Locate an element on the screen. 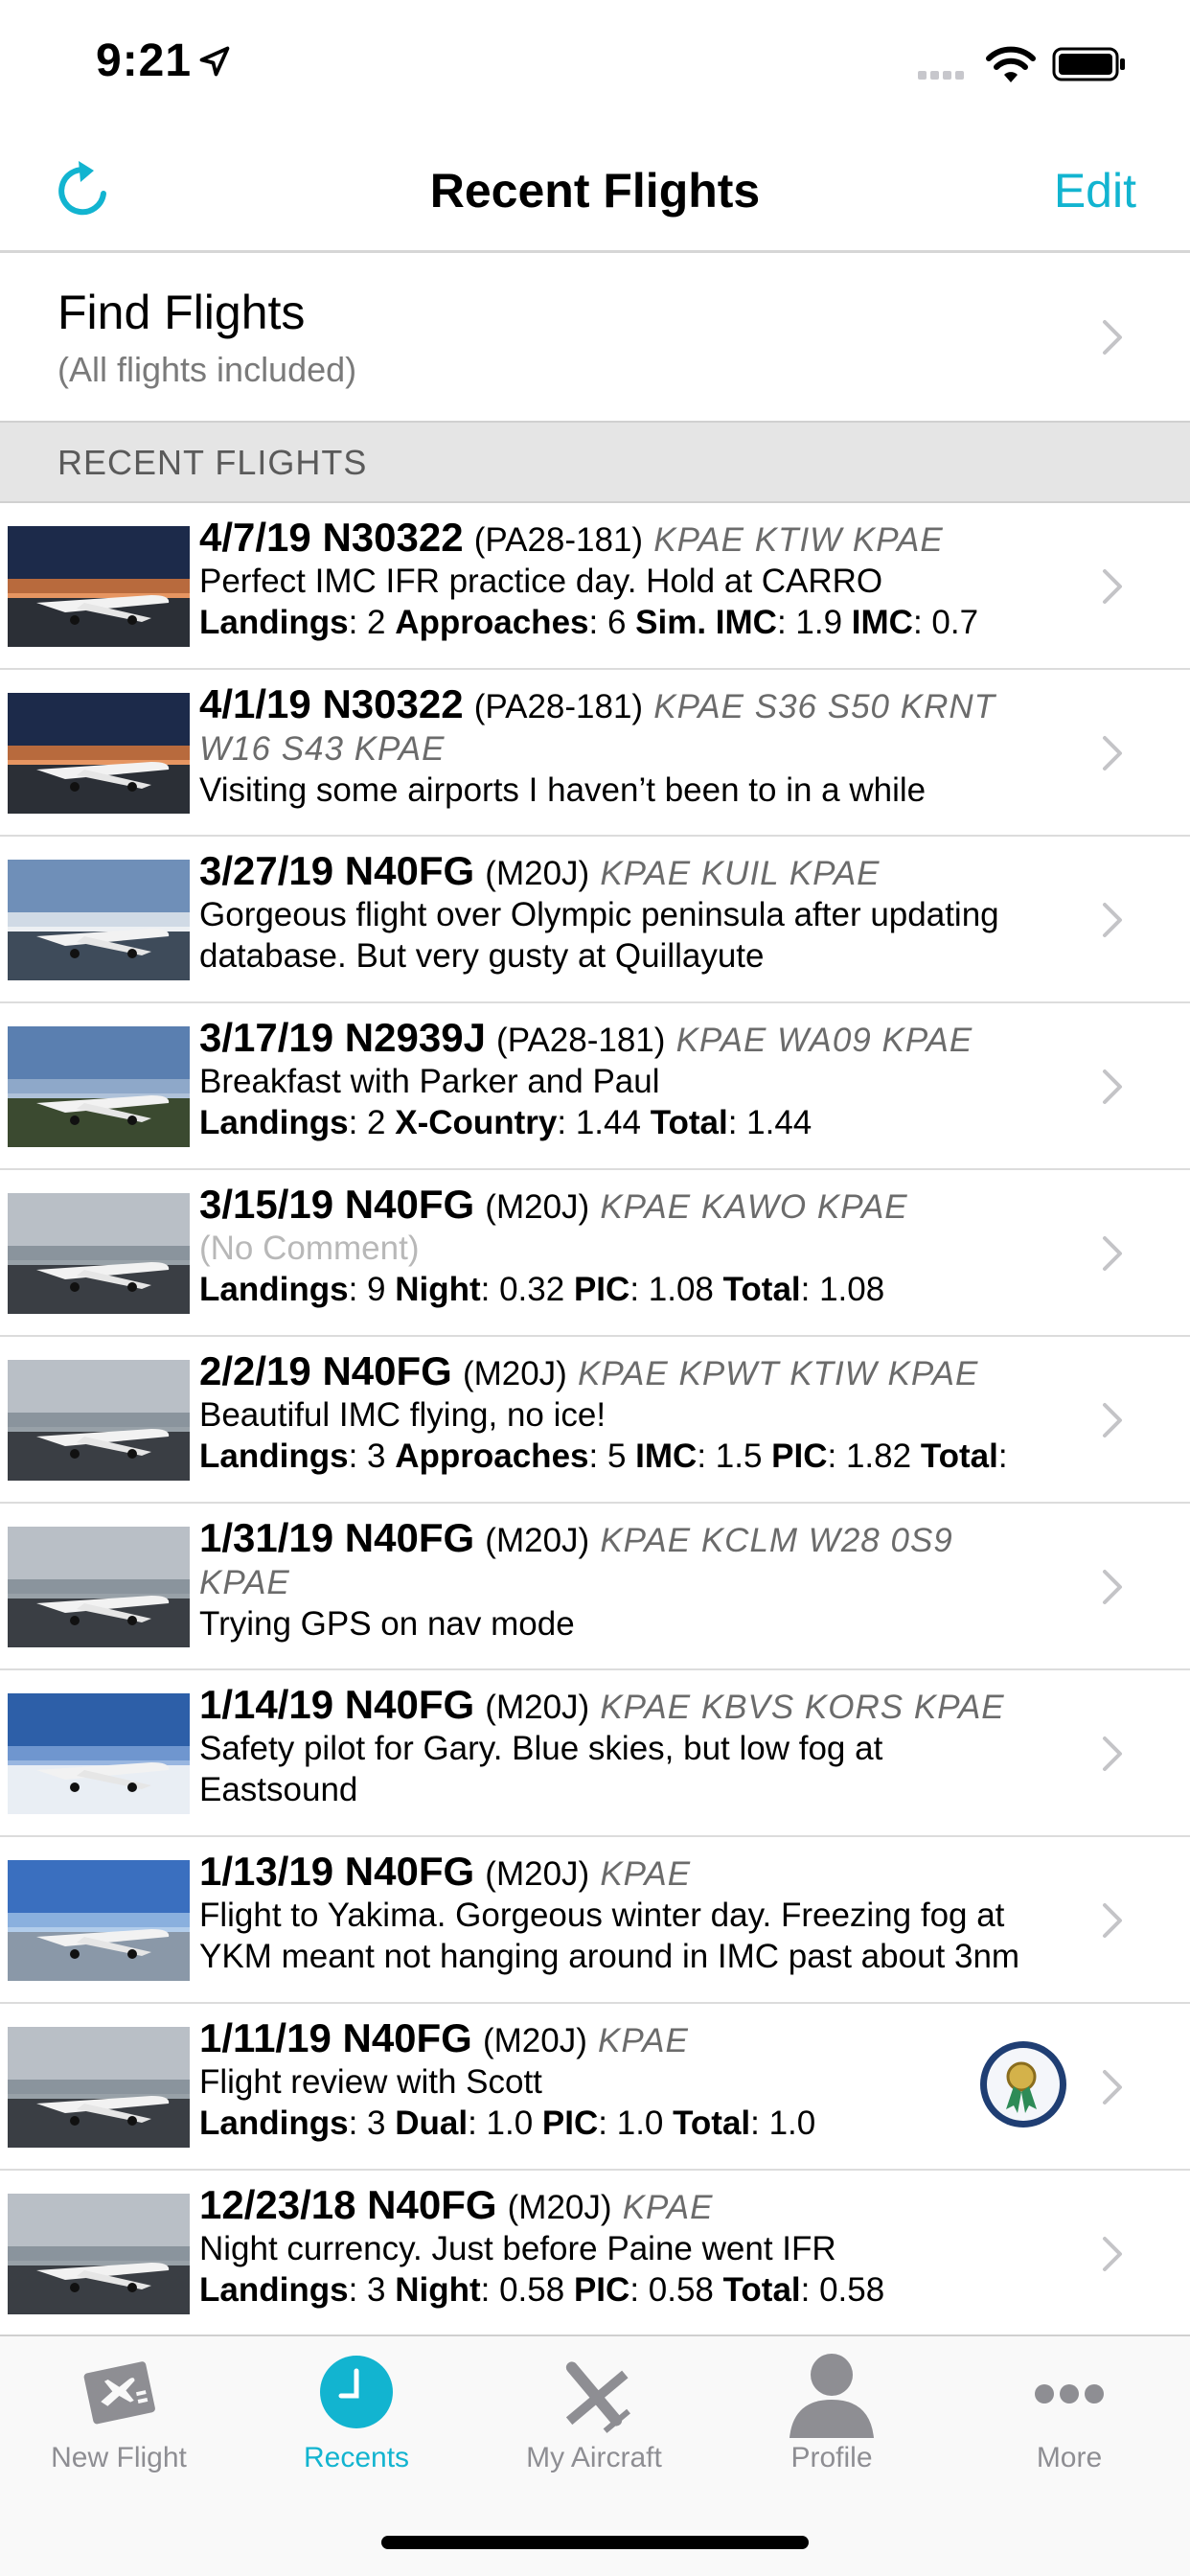  stat-label: Landings is located at coordinates (274, 2290).